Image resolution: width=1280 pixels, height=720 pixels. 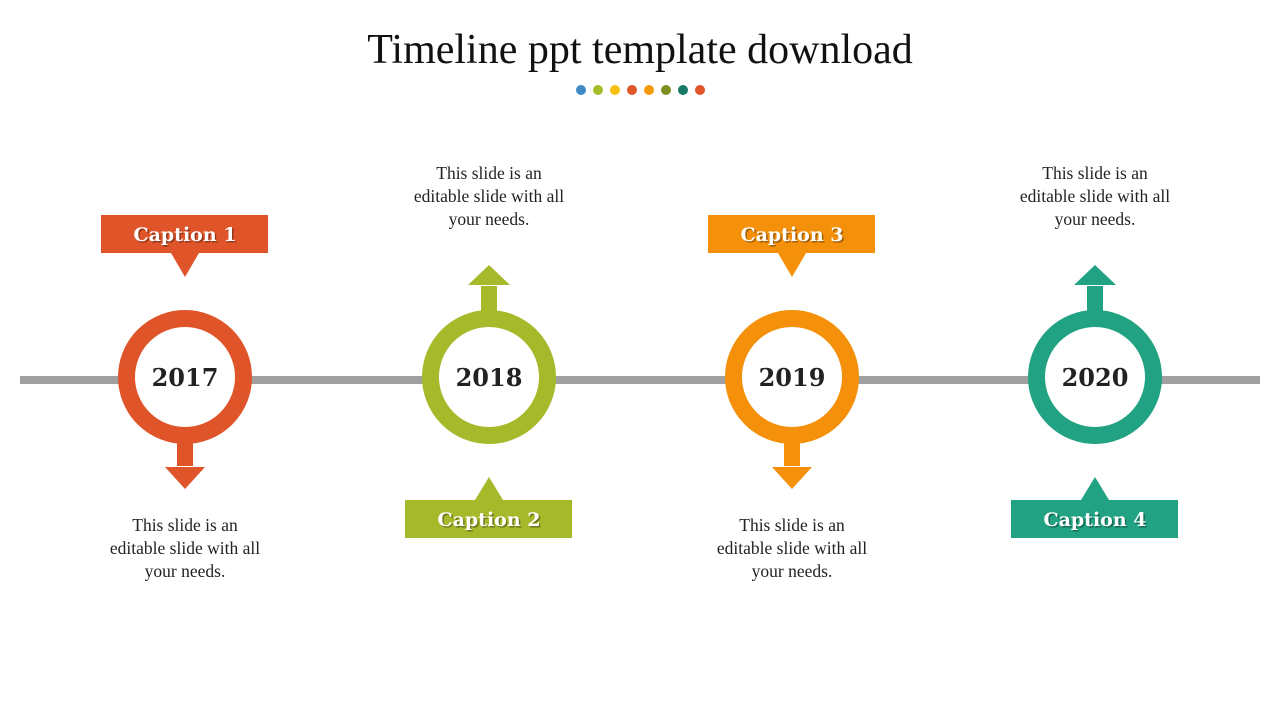 I want to click on year-label: 2019, so click(x=792, y=377).